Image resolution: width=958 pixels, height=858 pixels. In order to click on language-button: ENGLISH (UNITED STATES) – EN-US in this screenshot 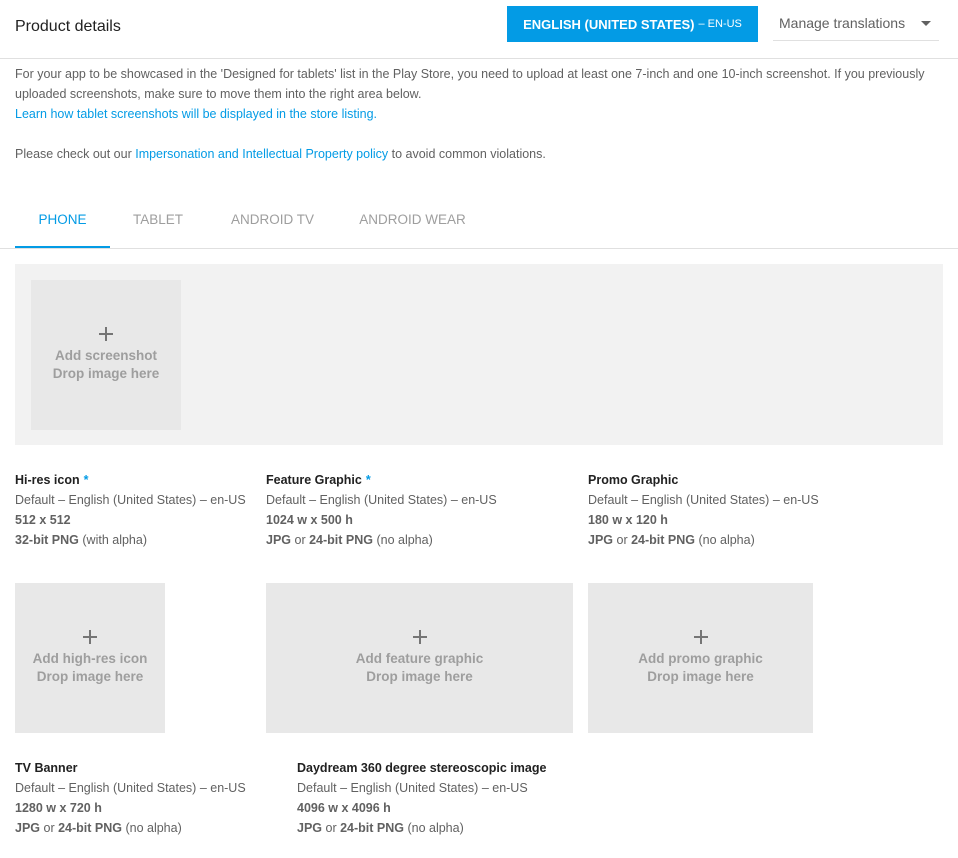, I will do `click(632, 24)`.